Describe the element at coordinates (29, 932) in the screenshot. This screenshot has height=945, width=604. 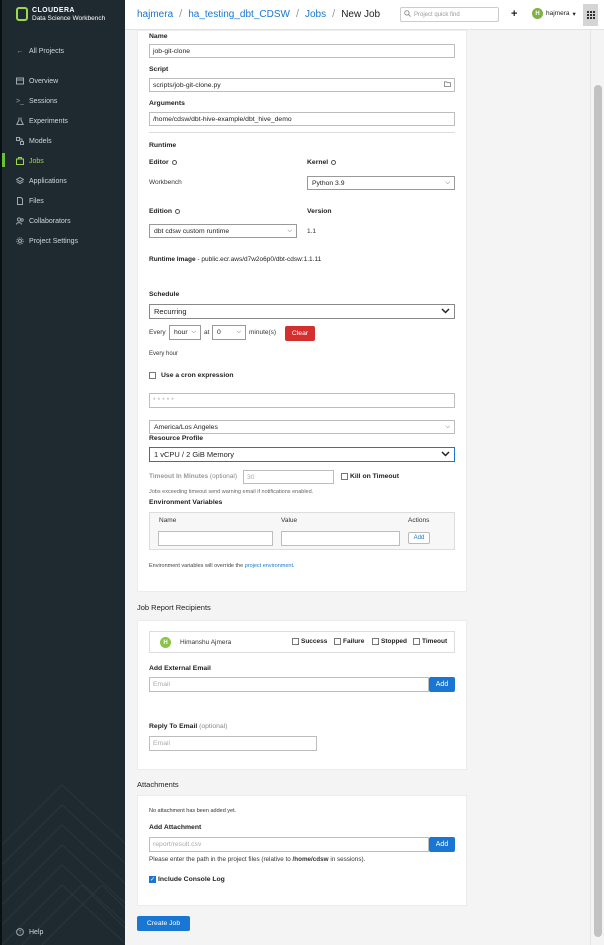
I see `help-link: ? Help` at that location.